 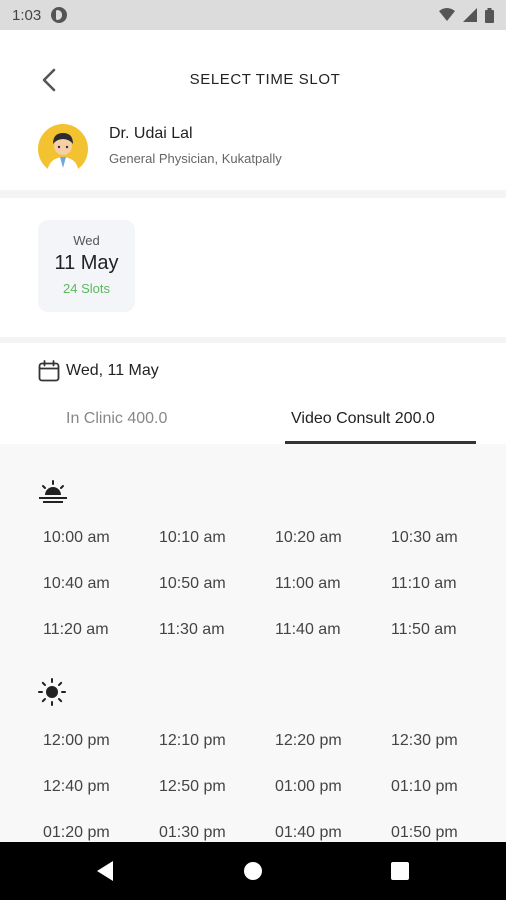 What do you see at coordinates (86, 240) in the screenshot?
I see `date-card-day: Wed` at bounding box center [86, 240].